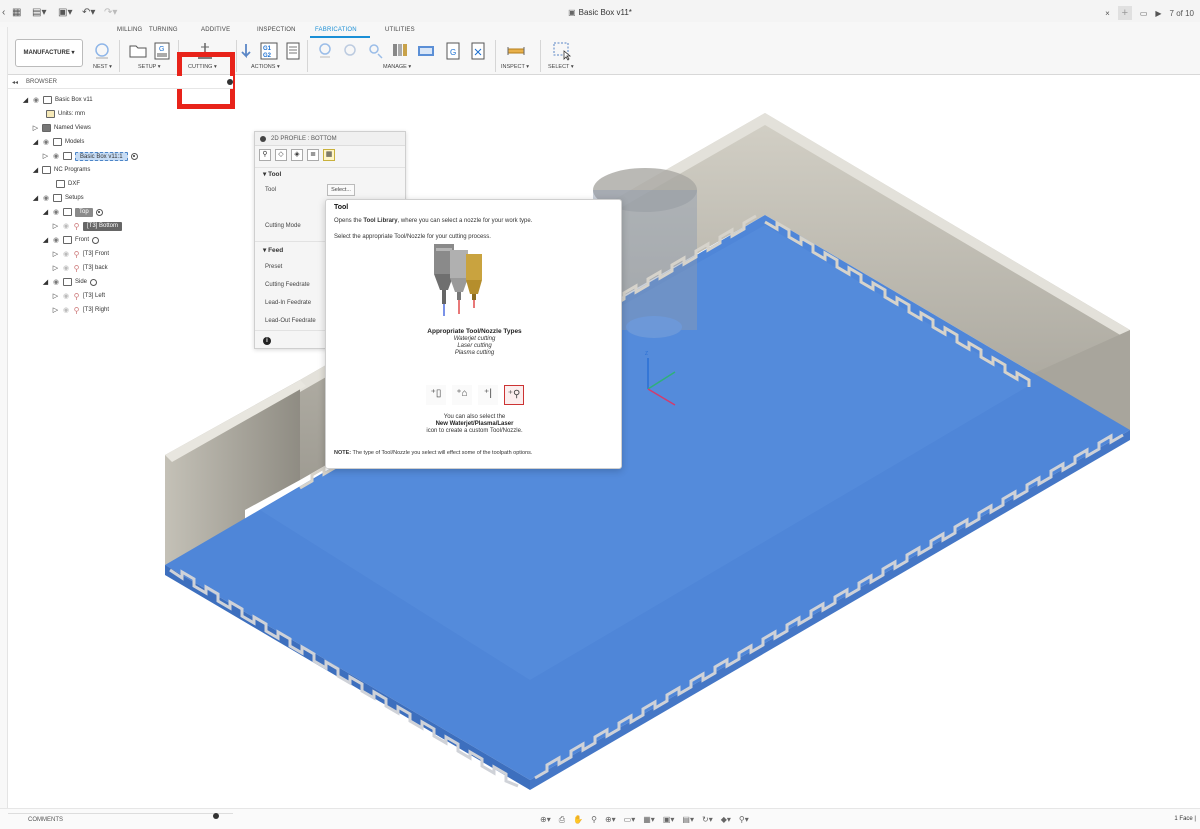 The height and width of the screenshot is (829, 1200). I want to click on post-process-icon: G1G2, so click(269, 51).